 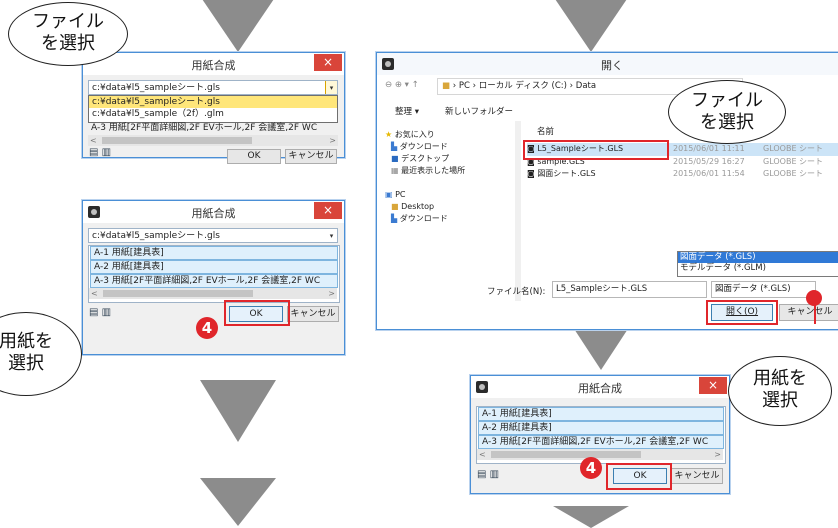 What do you see at coordinates (629, 289) in the screenshot?
I see `filename-input: L5_Sampleシート.GLS` at bounding box center [629, 289].